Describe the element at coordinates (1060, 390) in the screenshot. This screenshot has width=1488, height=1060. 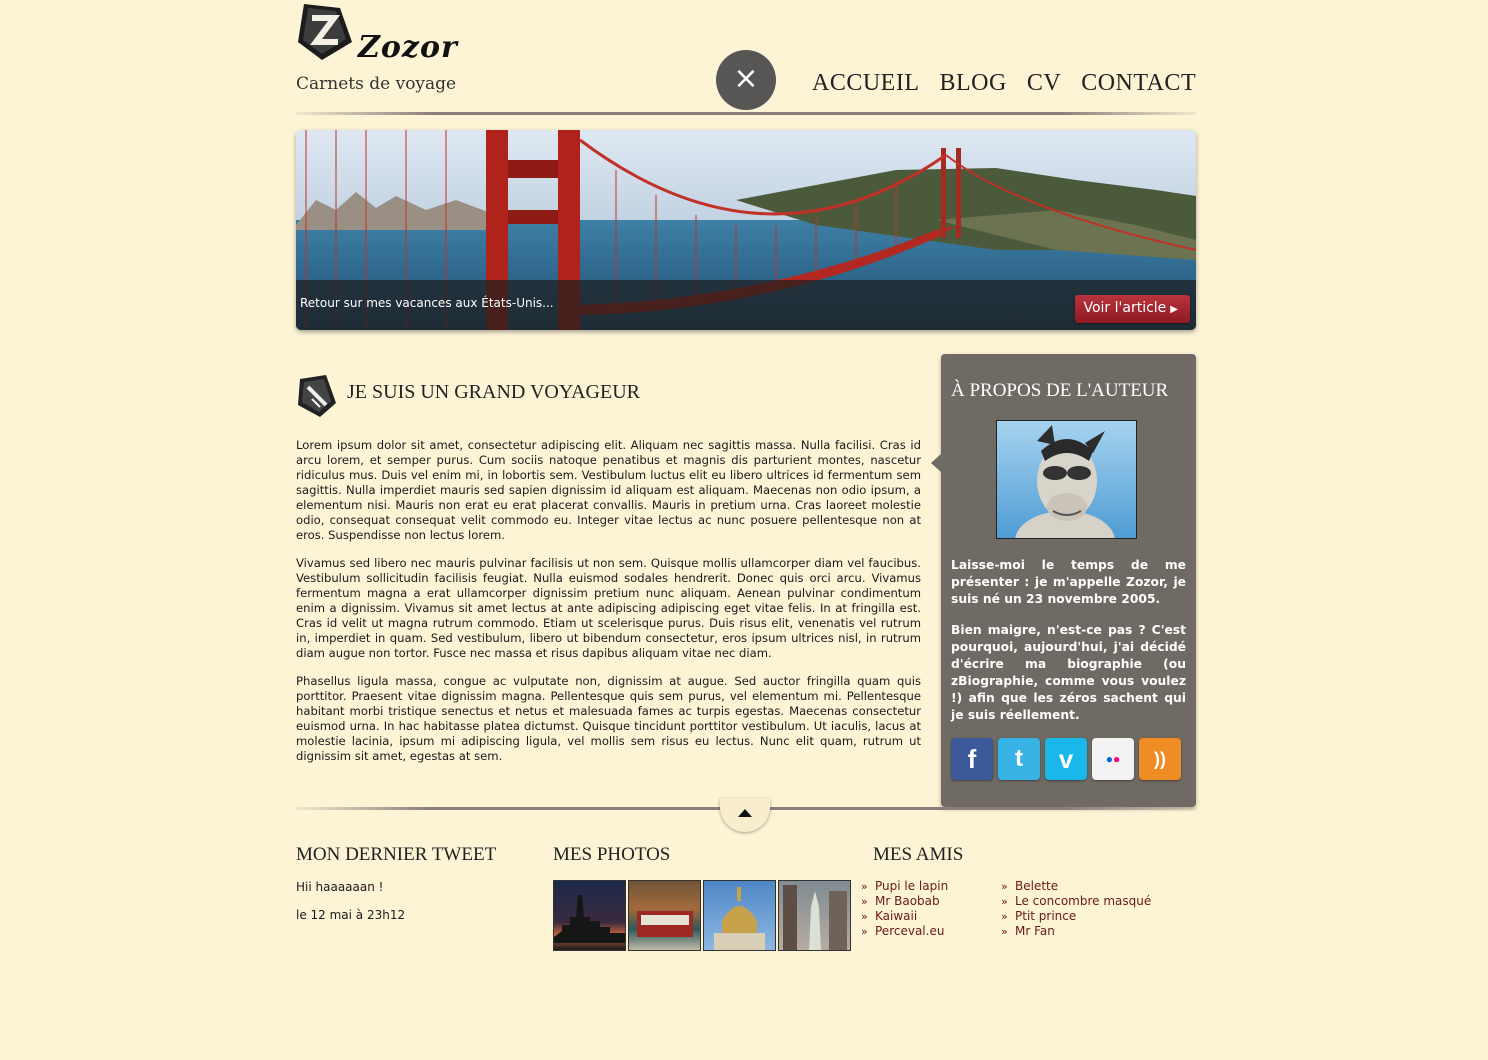
I see `about-author-title: À PROPOS DE L'AUTEUR` at that location.